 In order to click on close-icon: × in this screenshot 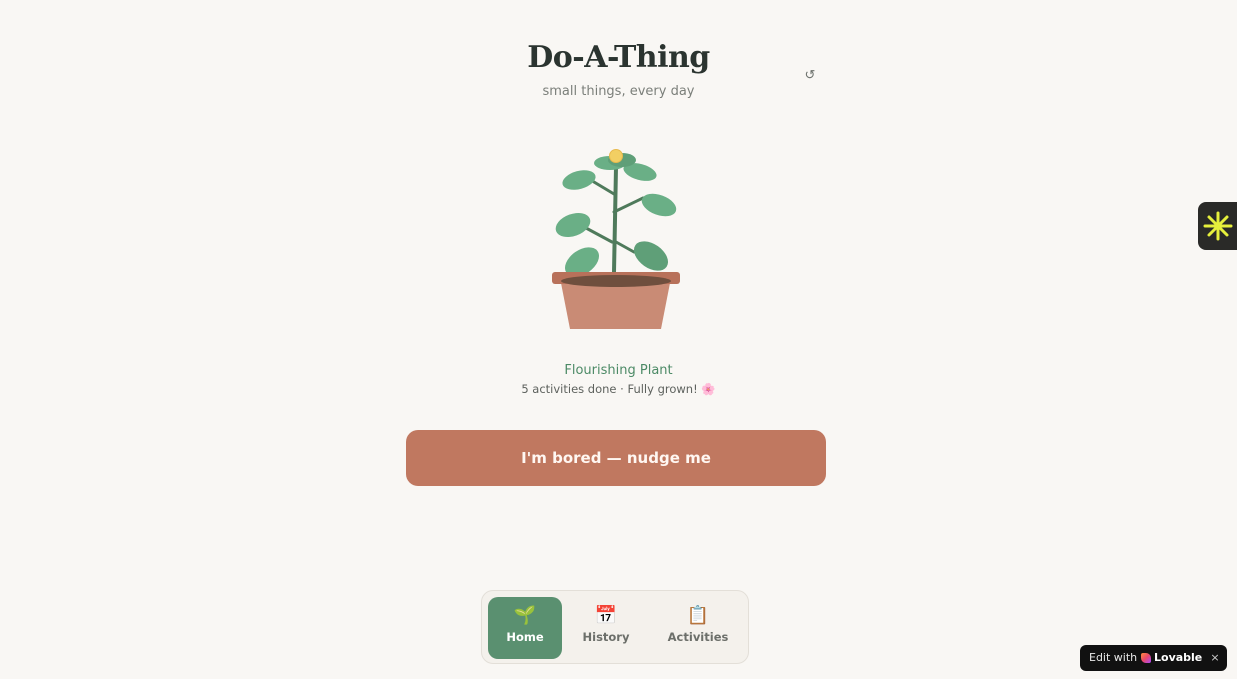, I will do `click(1215, 658)`.